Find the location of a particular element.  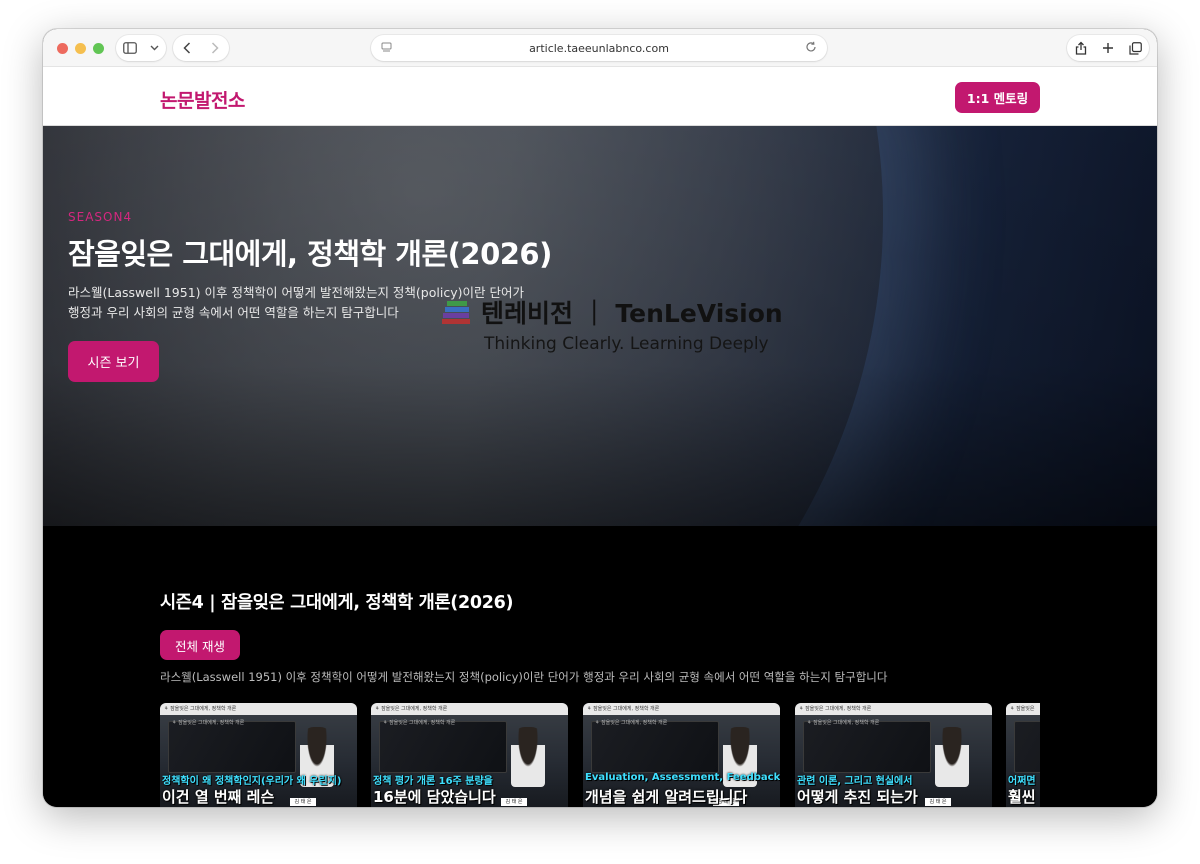

close-window-button is located at coordinates (62, 48).